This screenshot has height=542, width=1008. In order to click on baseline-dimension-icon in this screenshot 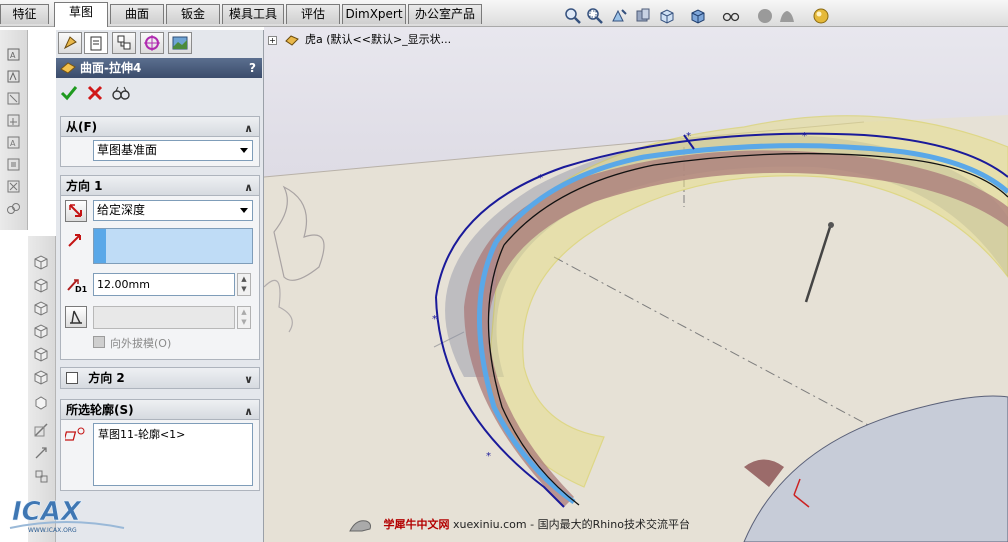, I will do `click(13, 164)`.